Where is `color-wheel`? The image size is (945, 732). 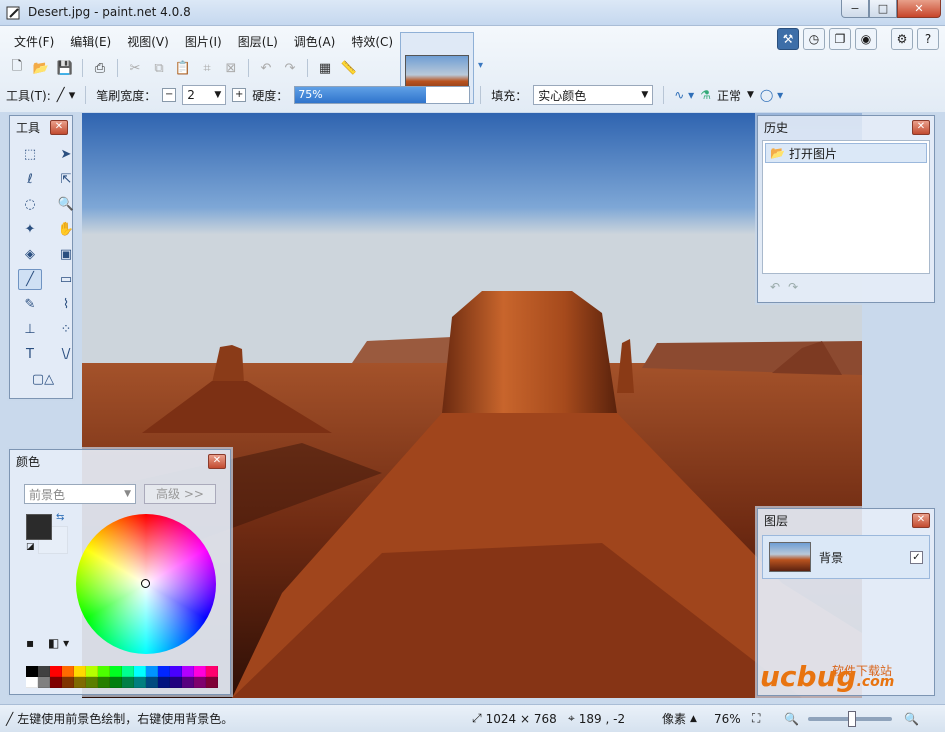
color-wheel is located at coordinates (146, 584).